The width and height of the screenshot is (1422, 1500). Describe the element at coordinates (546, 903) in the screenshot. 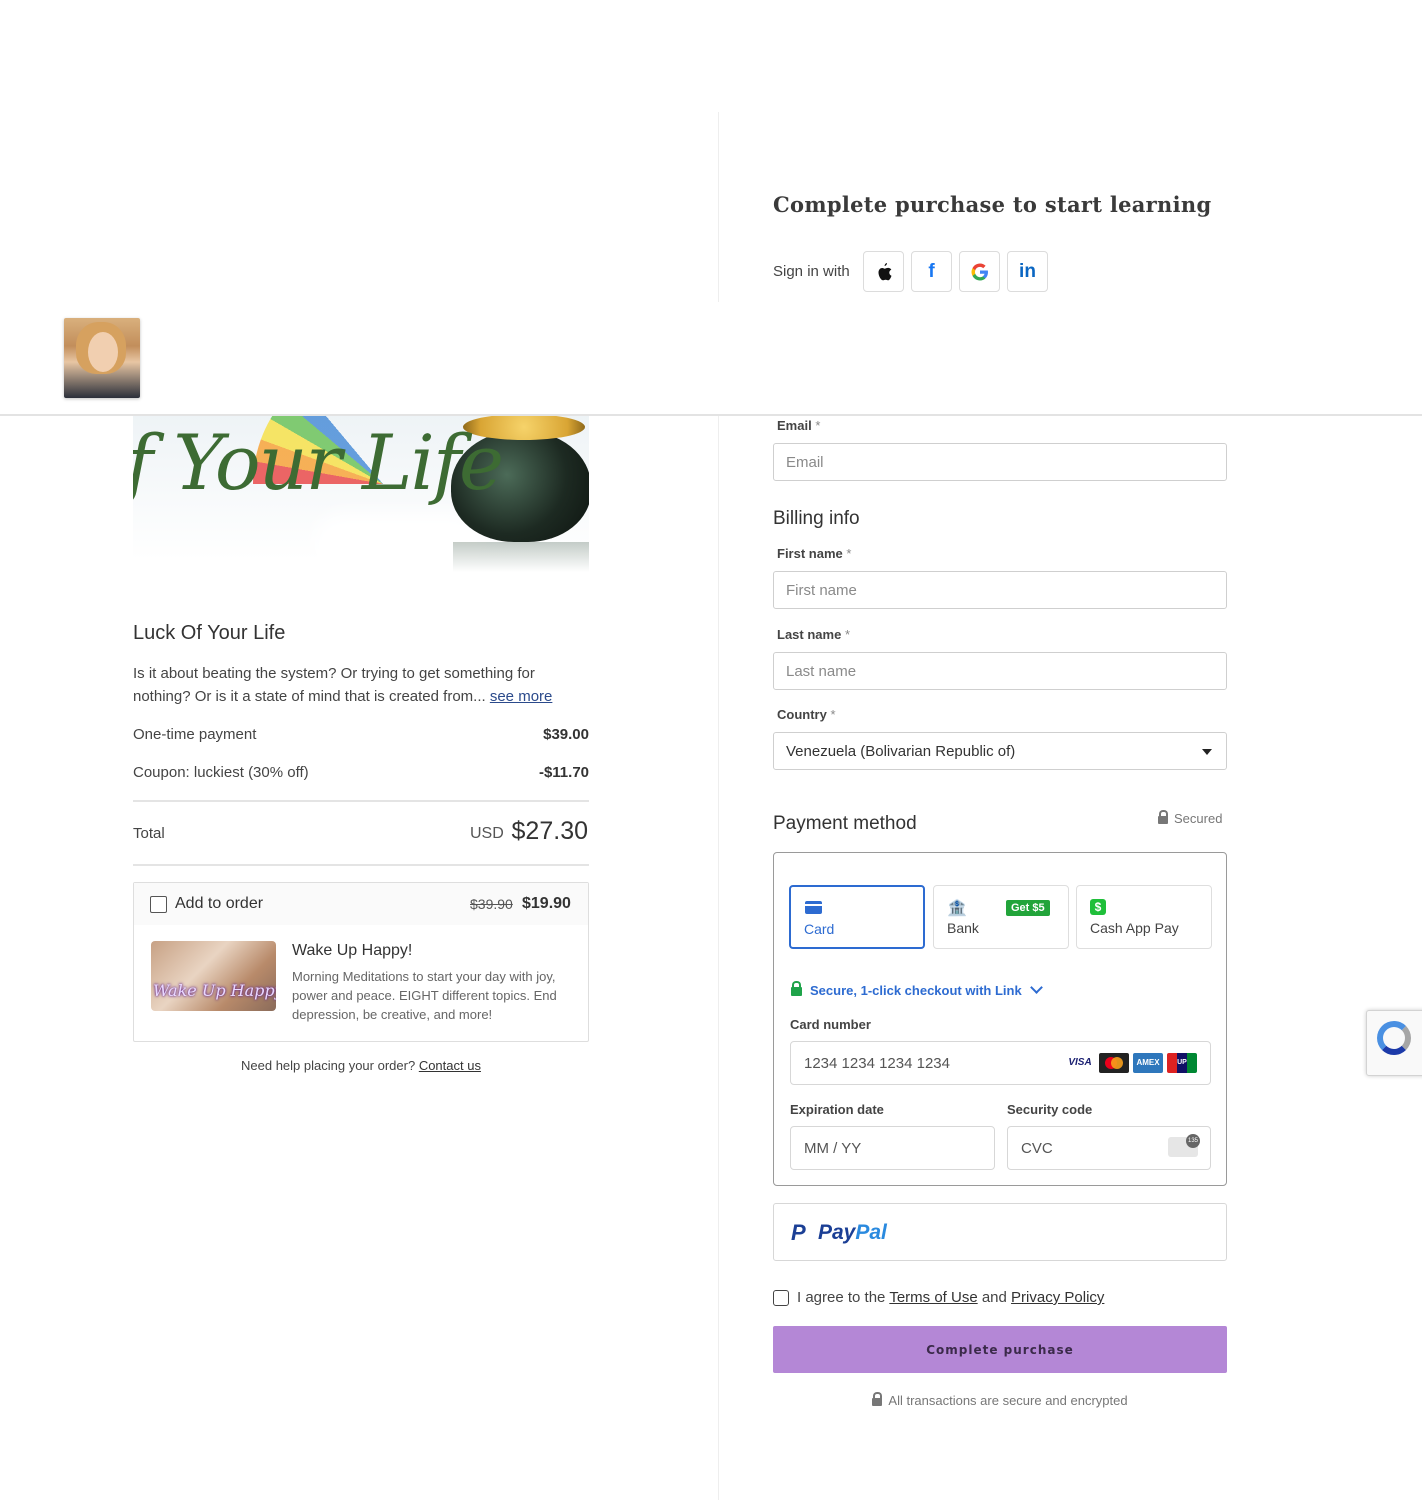

I see `discount-price: $19.90` at that location.